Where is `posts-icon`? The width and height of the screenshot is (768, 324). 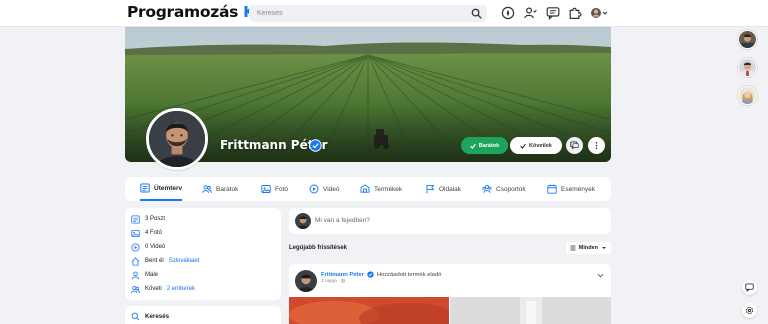 posts-icon is located at coordinates (135, 219).